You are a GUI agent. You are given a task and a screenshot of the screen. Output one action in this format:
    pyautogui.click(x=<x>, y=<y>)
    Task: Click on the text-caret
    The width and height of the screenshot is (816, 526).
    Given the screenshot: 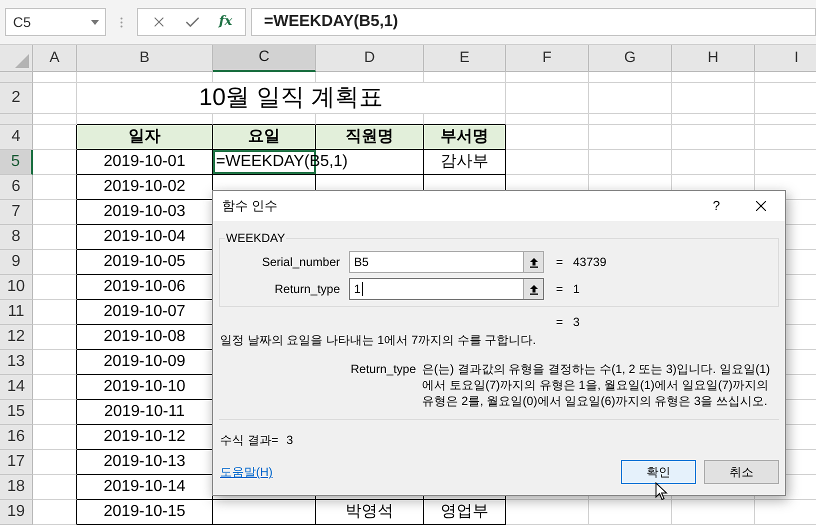 What is the action you would take?
    pyautogui.click(x=362, y=289)
    